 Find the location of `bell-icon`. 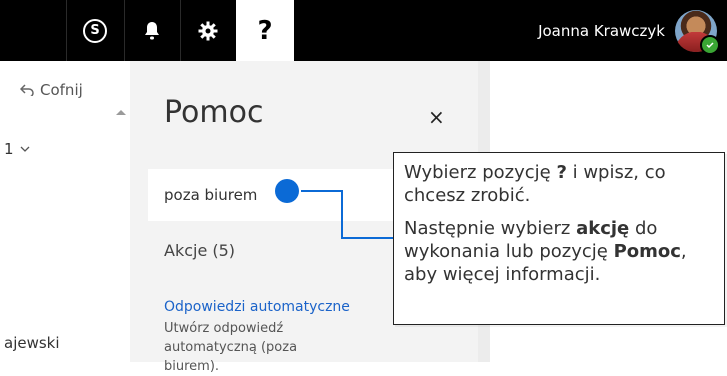

bell-icon is located at coordinates (152, 30).